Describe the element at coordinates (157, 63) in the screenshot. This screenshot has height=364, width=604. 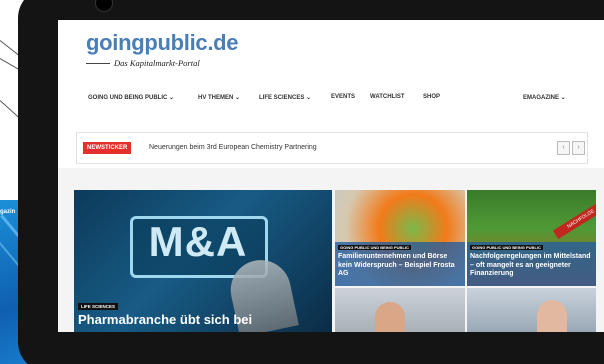
I see `site-tagline: Das Kapitalmarkt-Portal` at that location.